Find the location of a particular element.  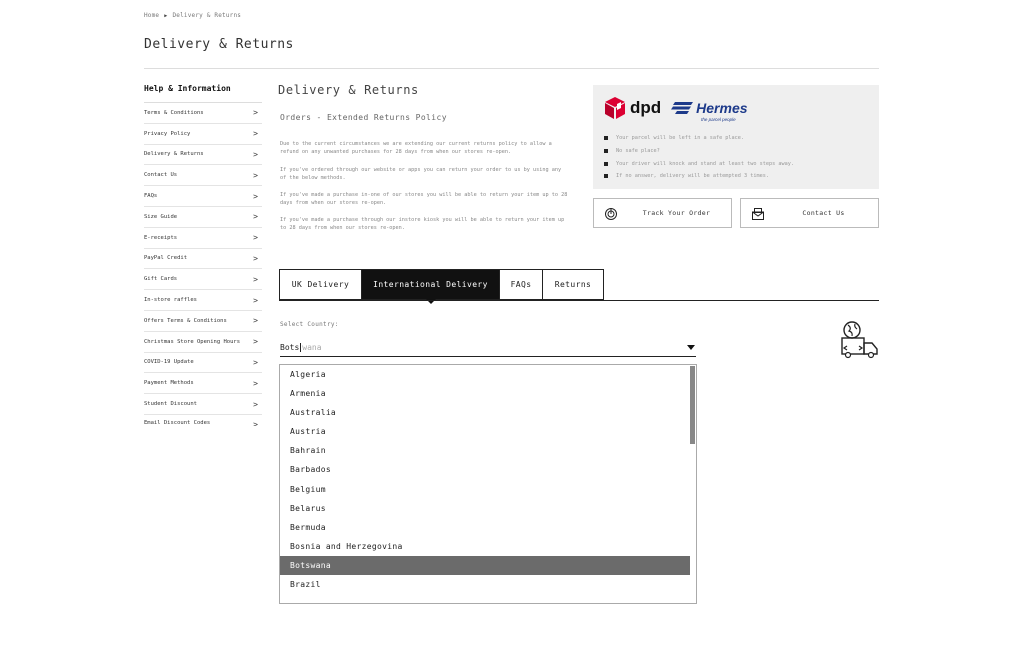

track-order-button: Track Your Order is located at coordinates (662, 213).